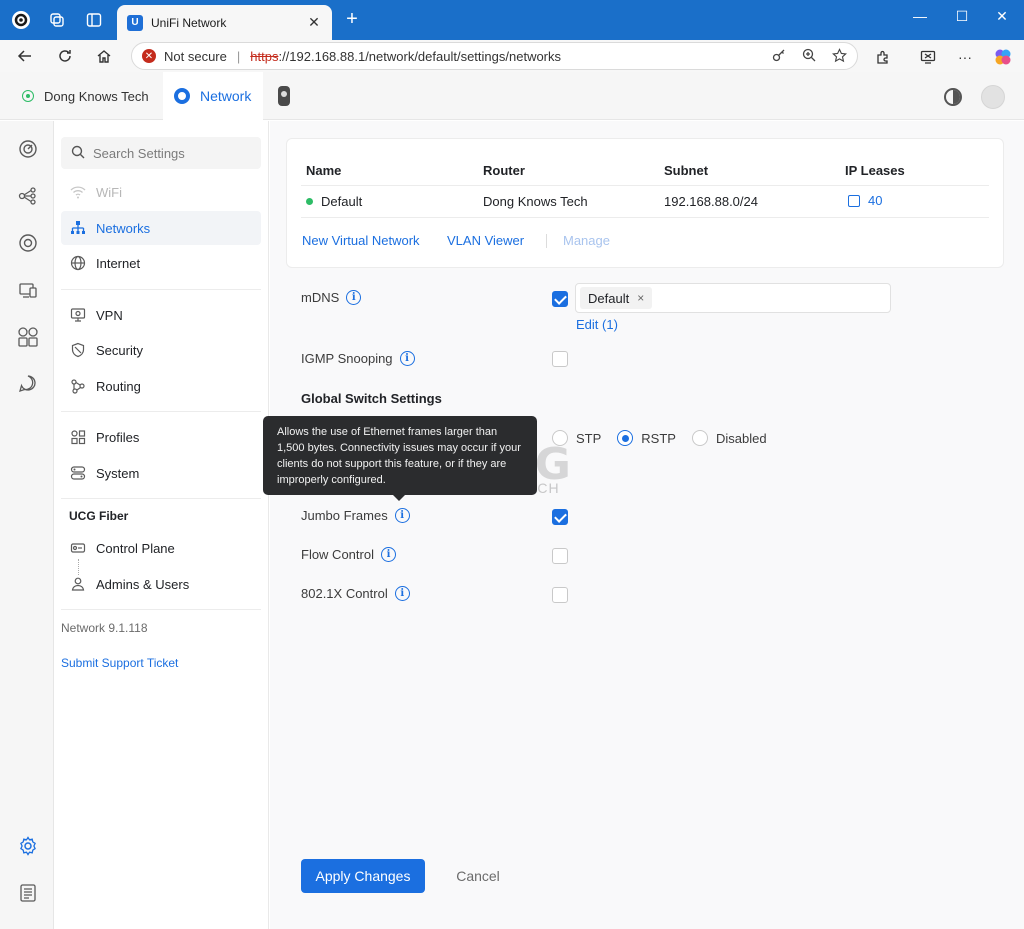 This screenshot has width=1024, height=929. What do you see at coordinates (57, 20) in the screenshot?
I see `workspaces-icon` at bounding box center [57, 20].